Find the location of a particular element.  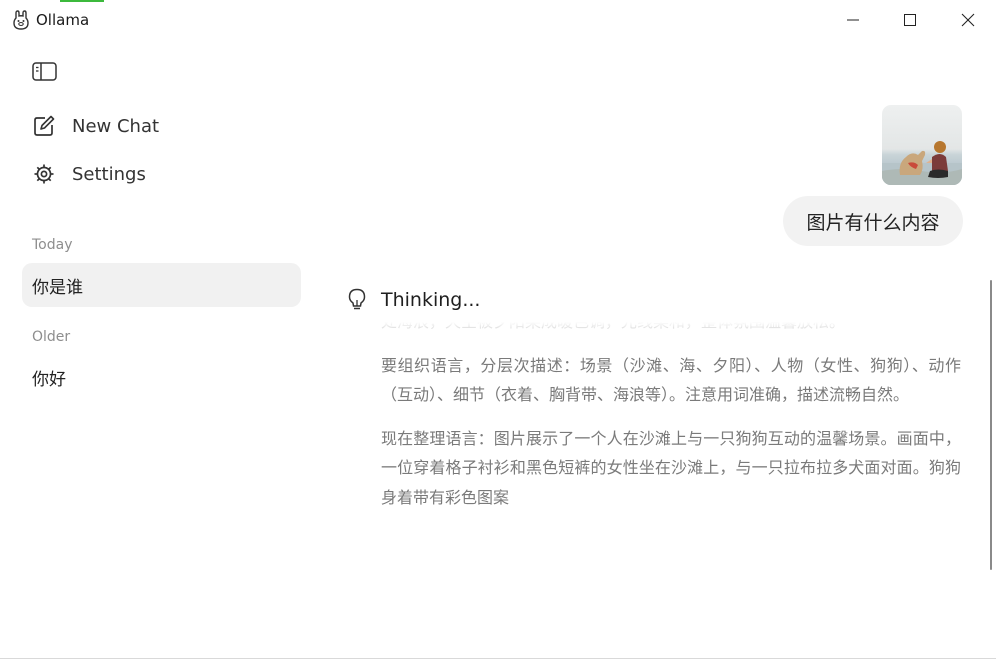

window-bottom-border is located at coordinates (498, 658).